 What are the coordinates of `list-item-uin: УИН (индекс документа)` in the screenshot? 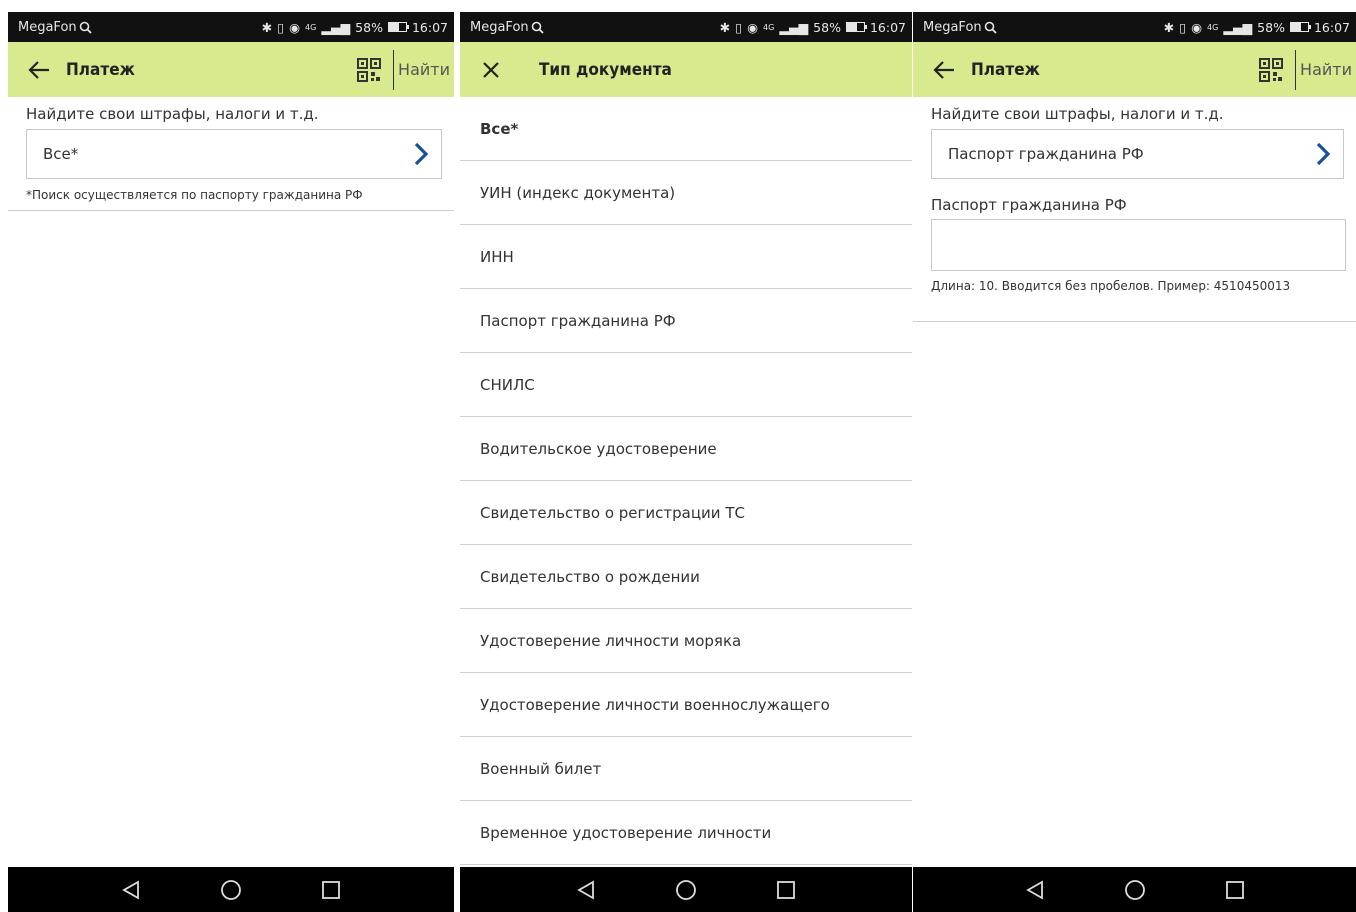 It's located at (686, 193).